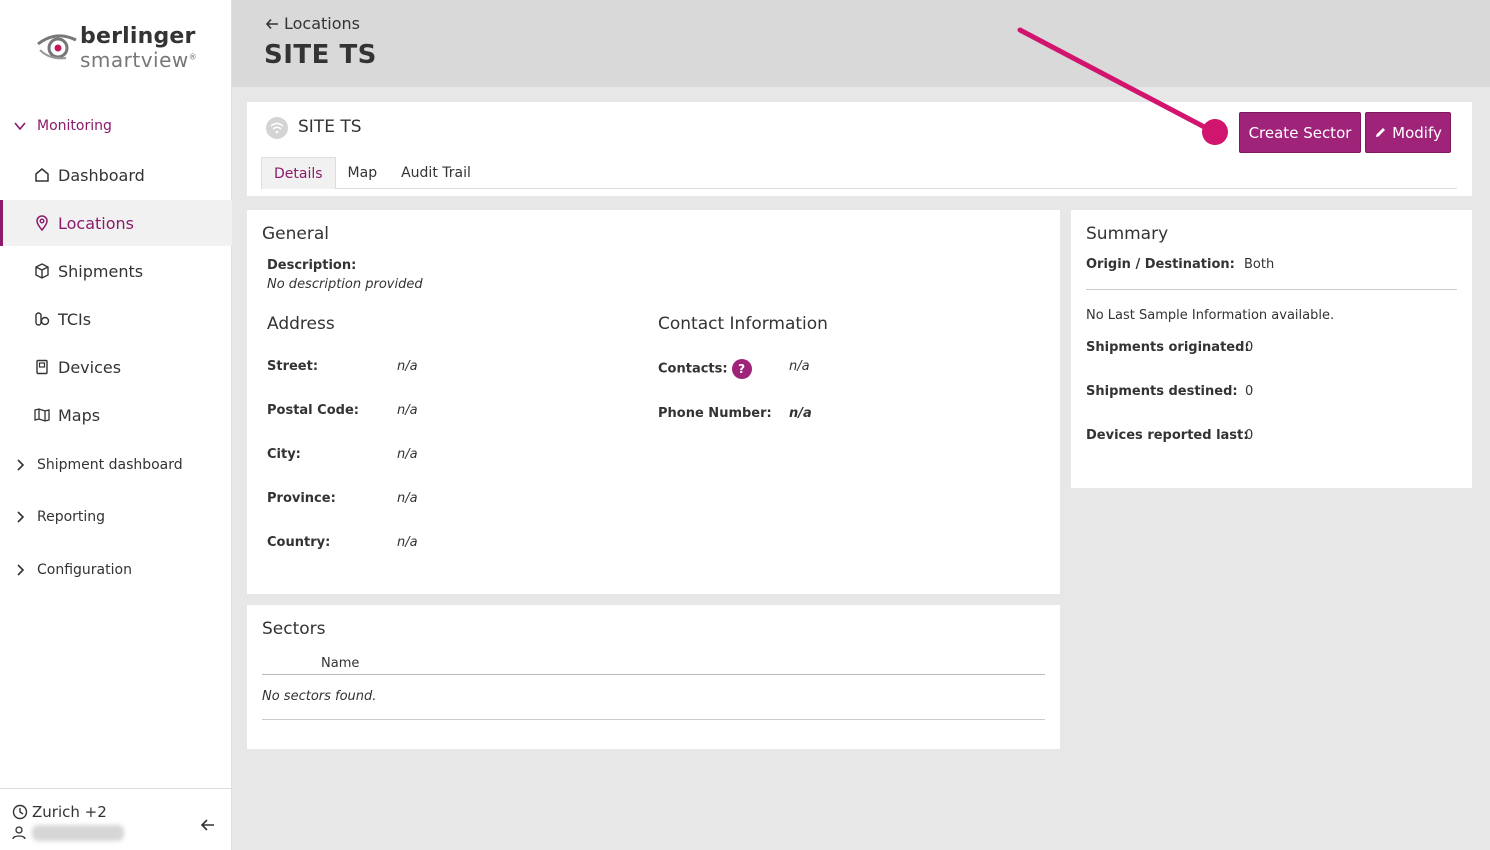 The width and height of the screenshot is (1490, 850). What do you see at coordinates (799, 366) in the screenshot?
I see `contacts-value: n/a` at bounding box center [799, 366].